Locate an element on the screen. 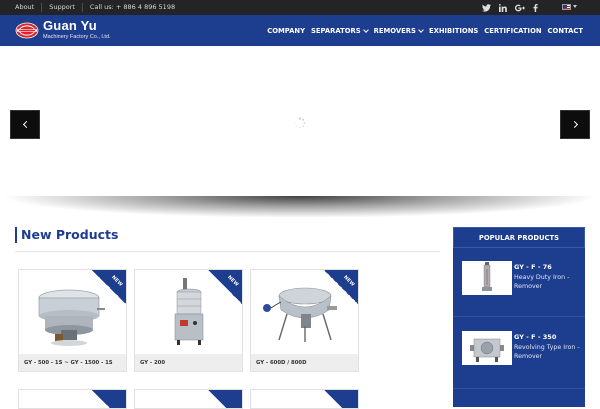 This screenshot has height=409, width=600. slider-prev-button is located at coordinates (25, 124).